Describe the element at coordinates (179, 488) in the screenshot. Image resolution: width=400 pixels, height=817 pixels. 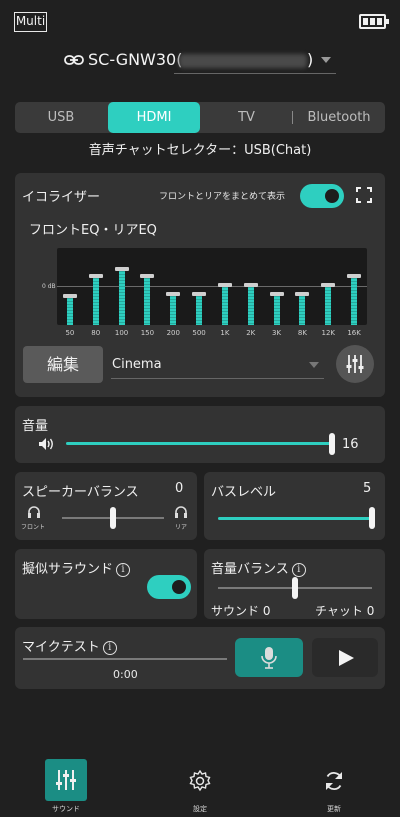
I see `speaker-balance-value: 0` at that location.